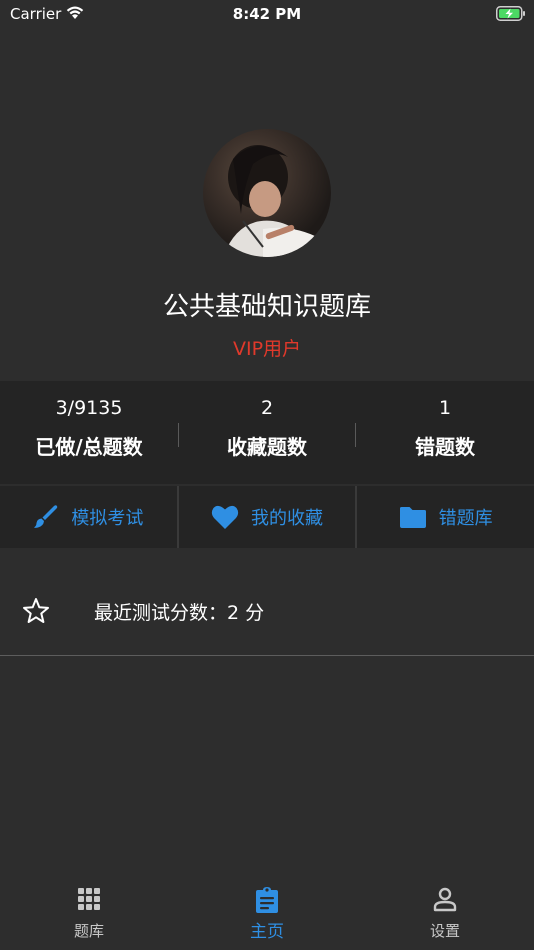 The height and width of the screenshot is (950, 534). What do you see at coordinates (266, 307) in the screenshot?
I see `bank-title: 公共基础知识题库` at bounding box center [266, 307].